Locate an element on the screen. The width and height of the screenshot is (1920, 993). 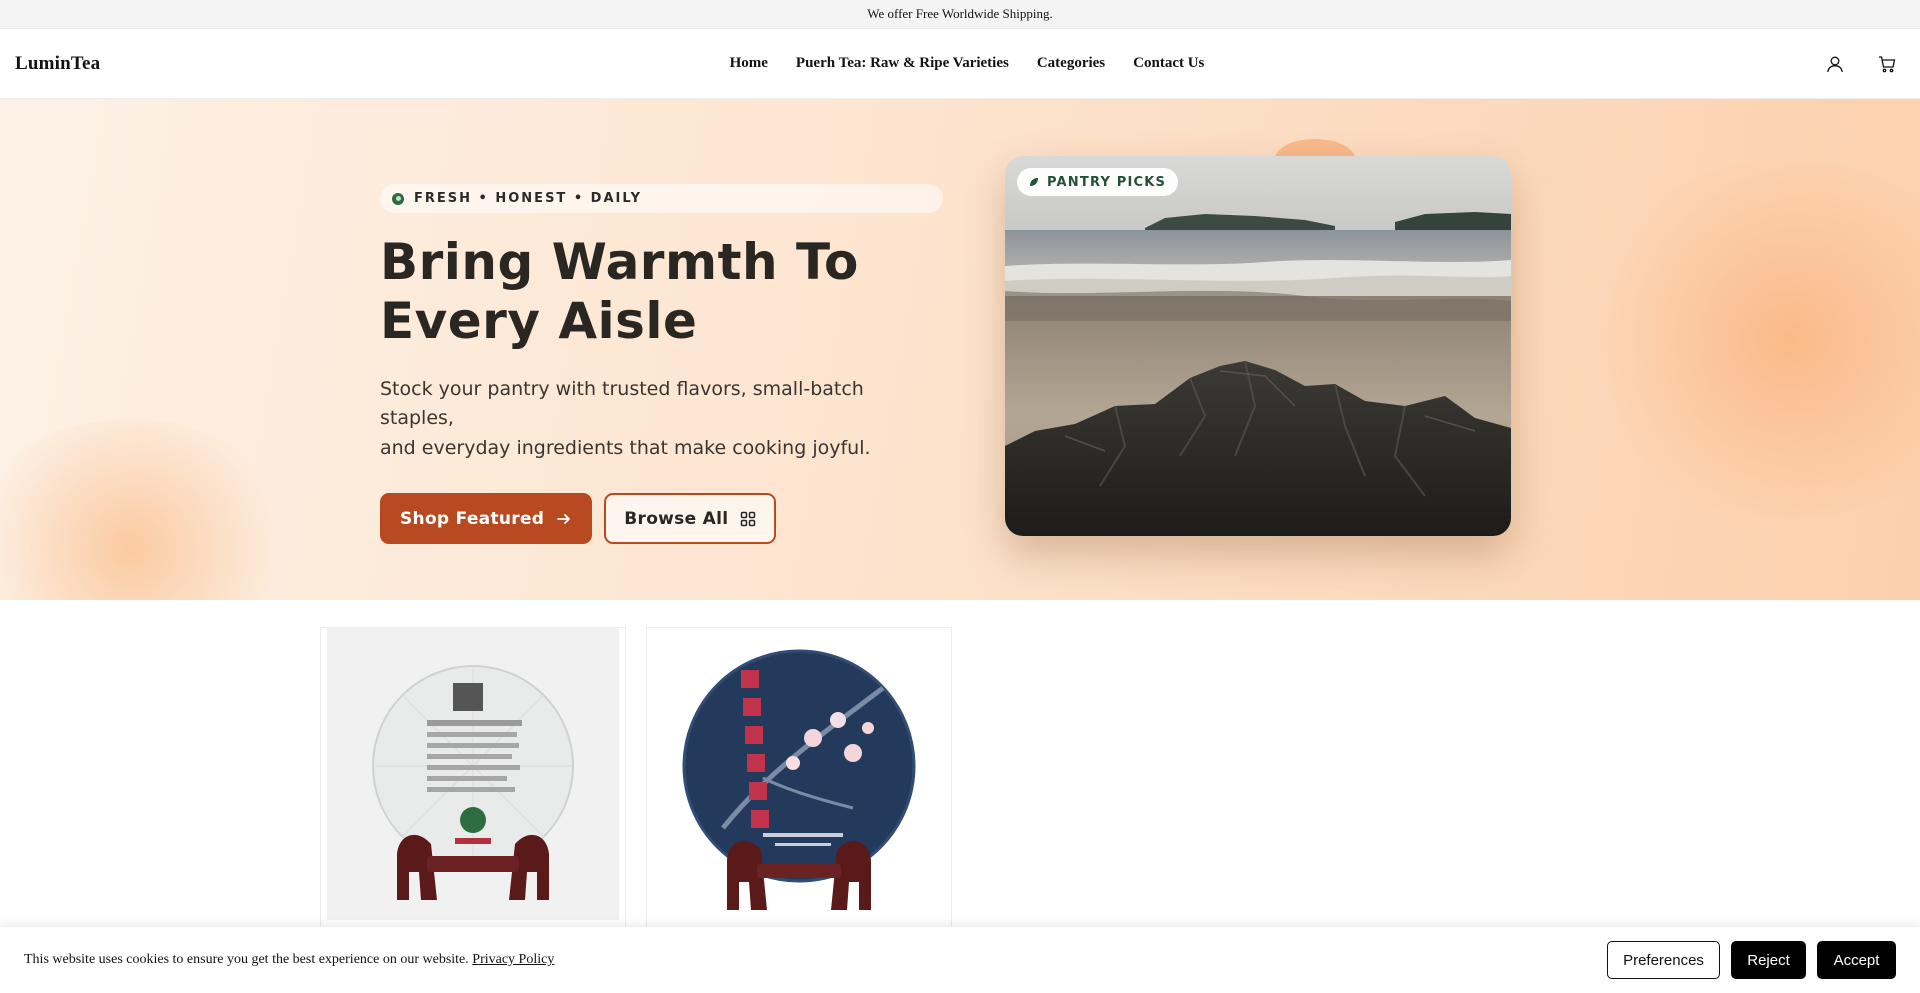
grid-icon is located at coordinates (748, 519).